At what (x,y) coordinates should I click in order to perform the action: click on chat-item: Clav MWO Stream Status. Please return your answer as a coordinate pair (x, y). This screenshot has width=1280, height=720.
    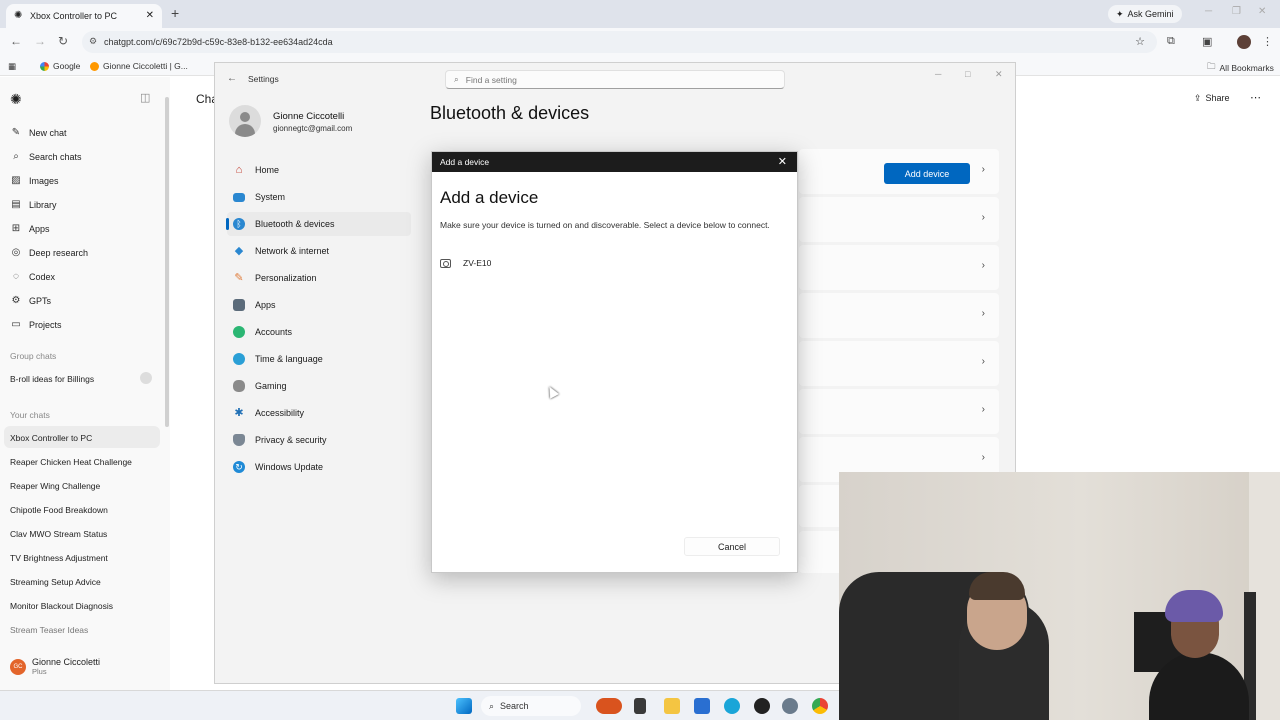
    Looking at the image, I should click on (85, 534).